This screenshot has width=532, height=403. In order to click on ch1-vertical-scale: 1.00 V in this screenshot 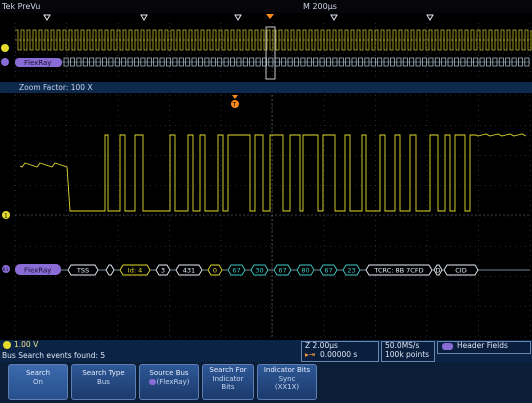, I will do `click(26, 344)`.